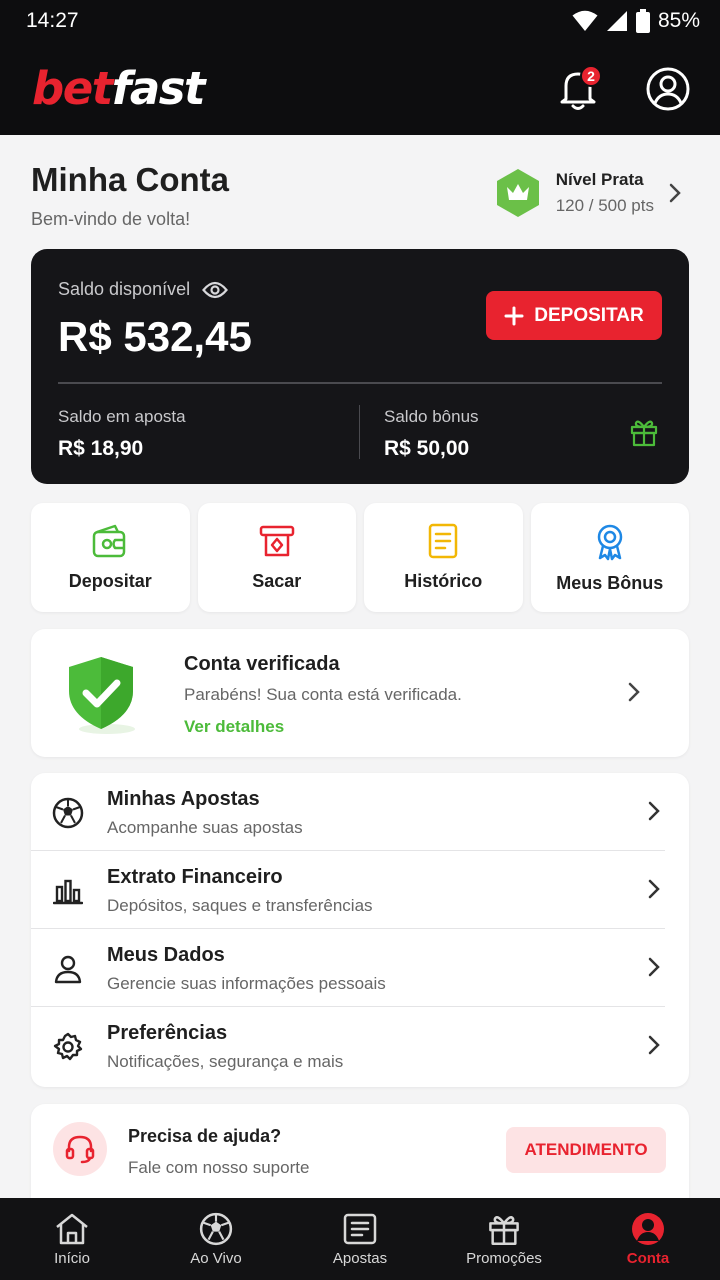 The height and width of the screenshot is (1280, 720). I want to click on balance-vertical-divider, so click(359, 432).